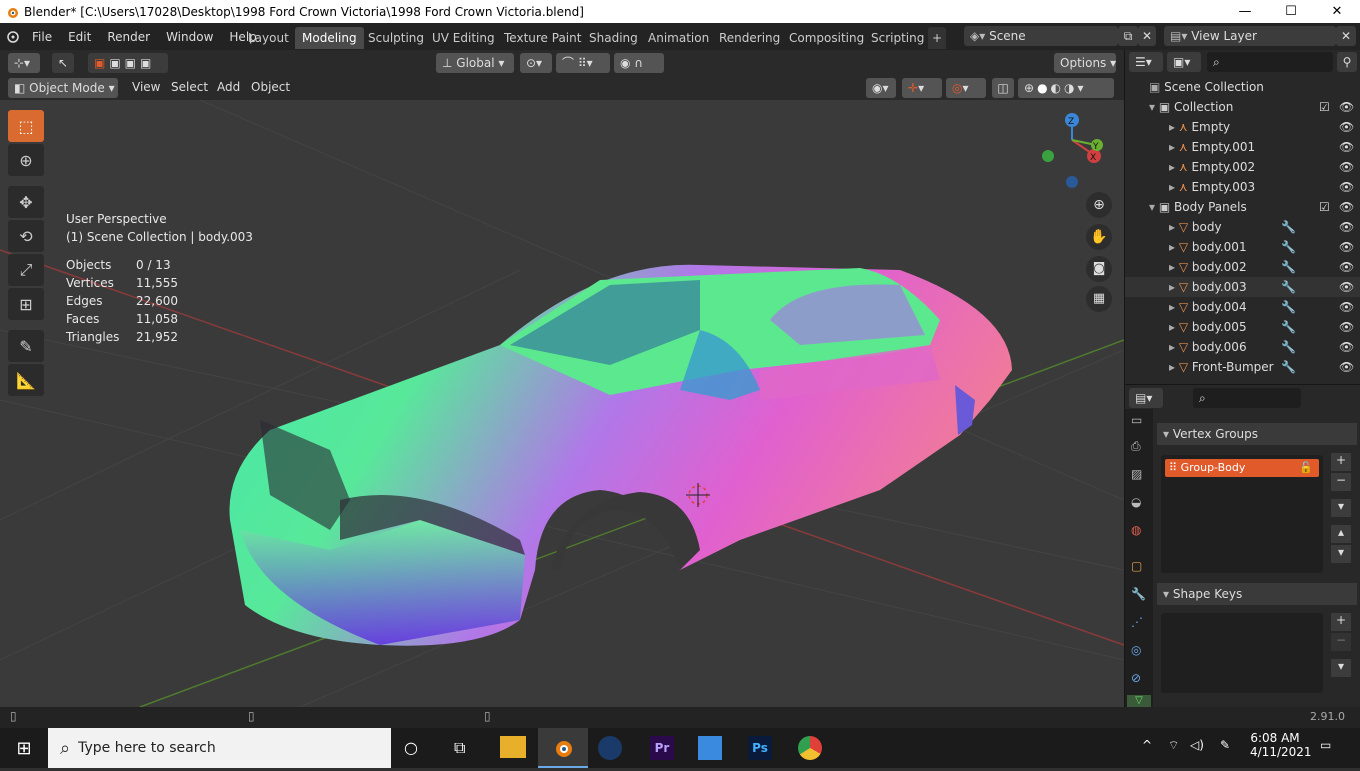  Describe the element at coordinates (1173, 745) in the screenshot. I see `network-icon: ⌔` at that location.